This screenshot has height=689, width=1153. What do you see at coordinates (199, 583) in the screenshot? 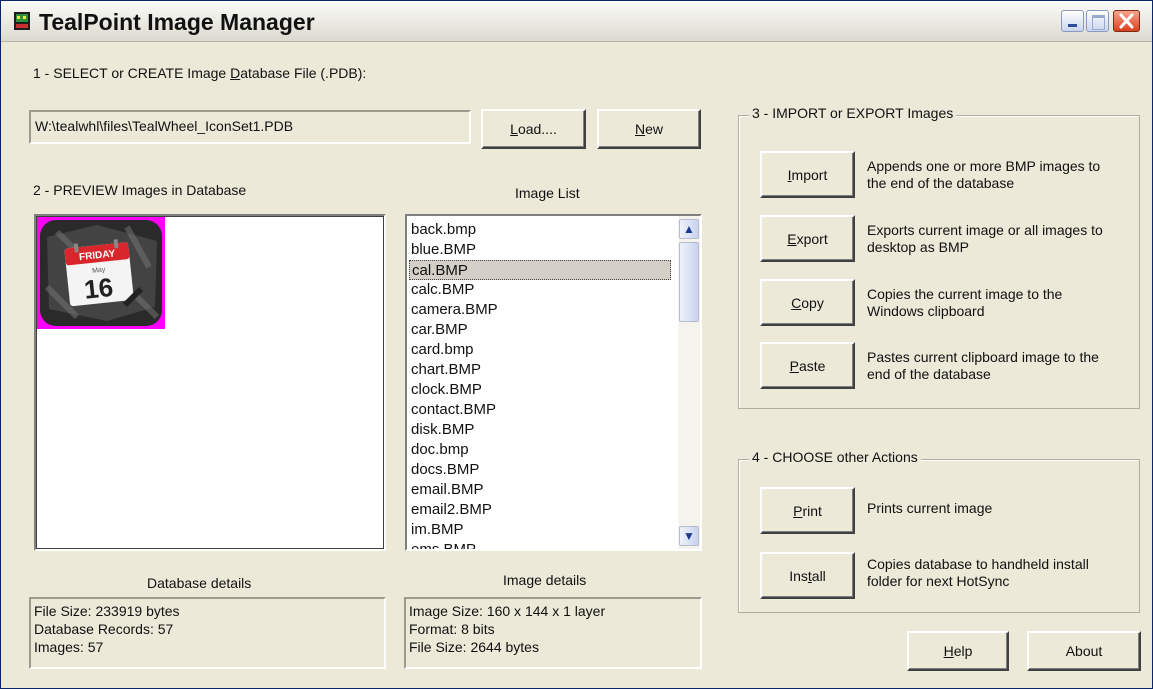
I see `database-details-label: Database details` at bounding box center [199, 583].